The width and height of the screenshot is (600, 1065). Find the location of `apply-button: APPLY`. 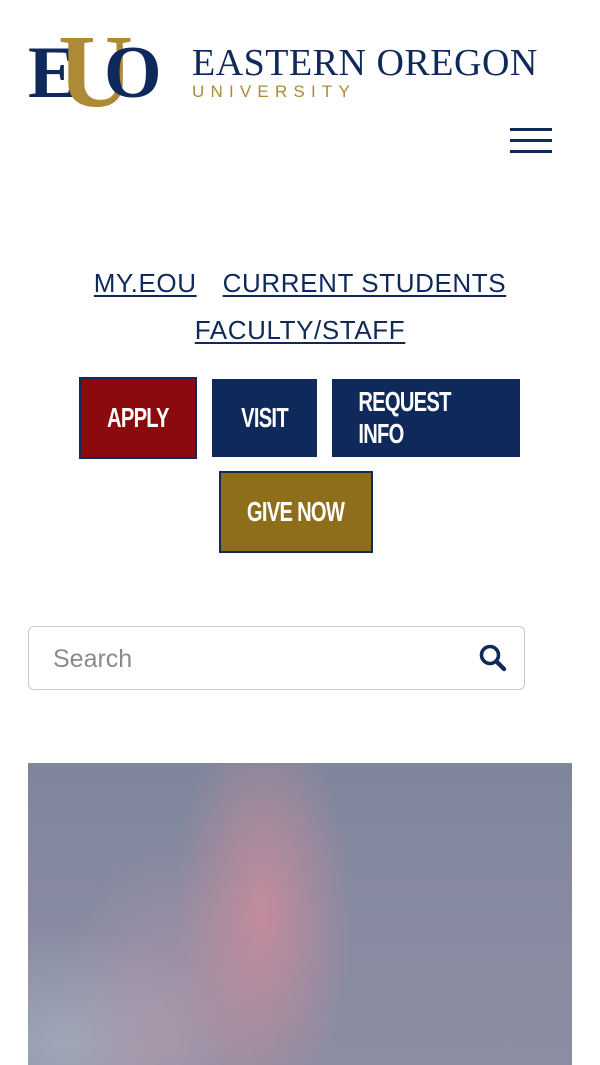

apply-button: APPLY is located at coordinates (138, 418).